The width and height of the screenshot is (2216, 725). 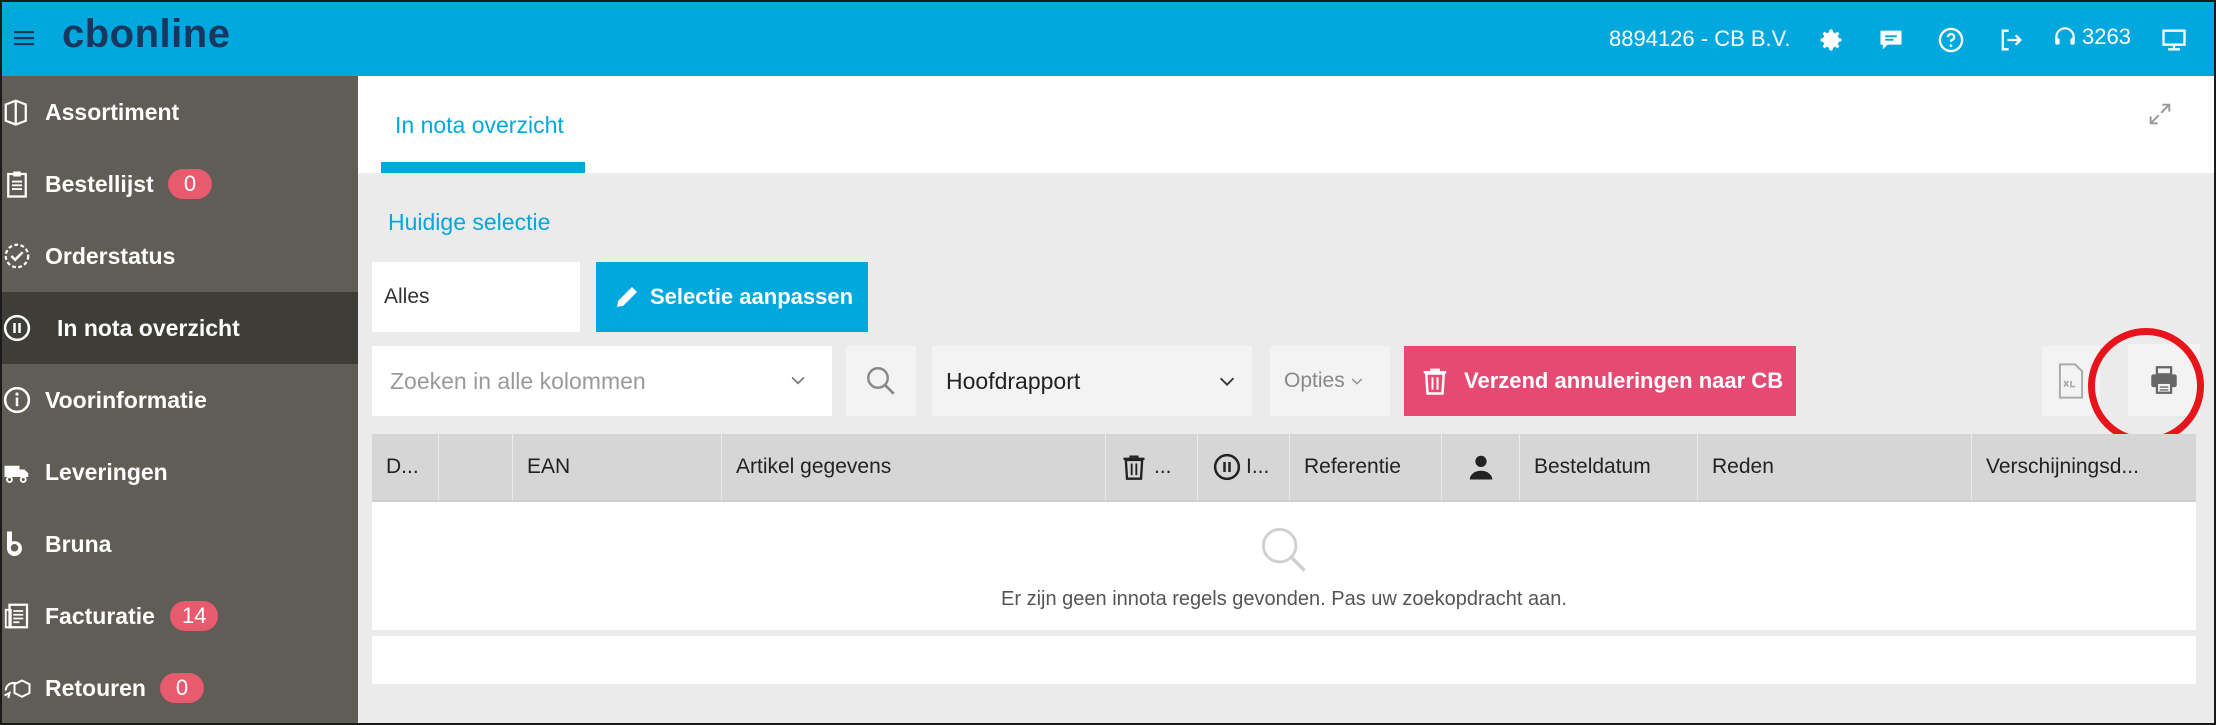 What do you see at coordinates (617, 467) in the screenshot?
I see `column-header-ean: EAN` at bounding box center [617, 467].